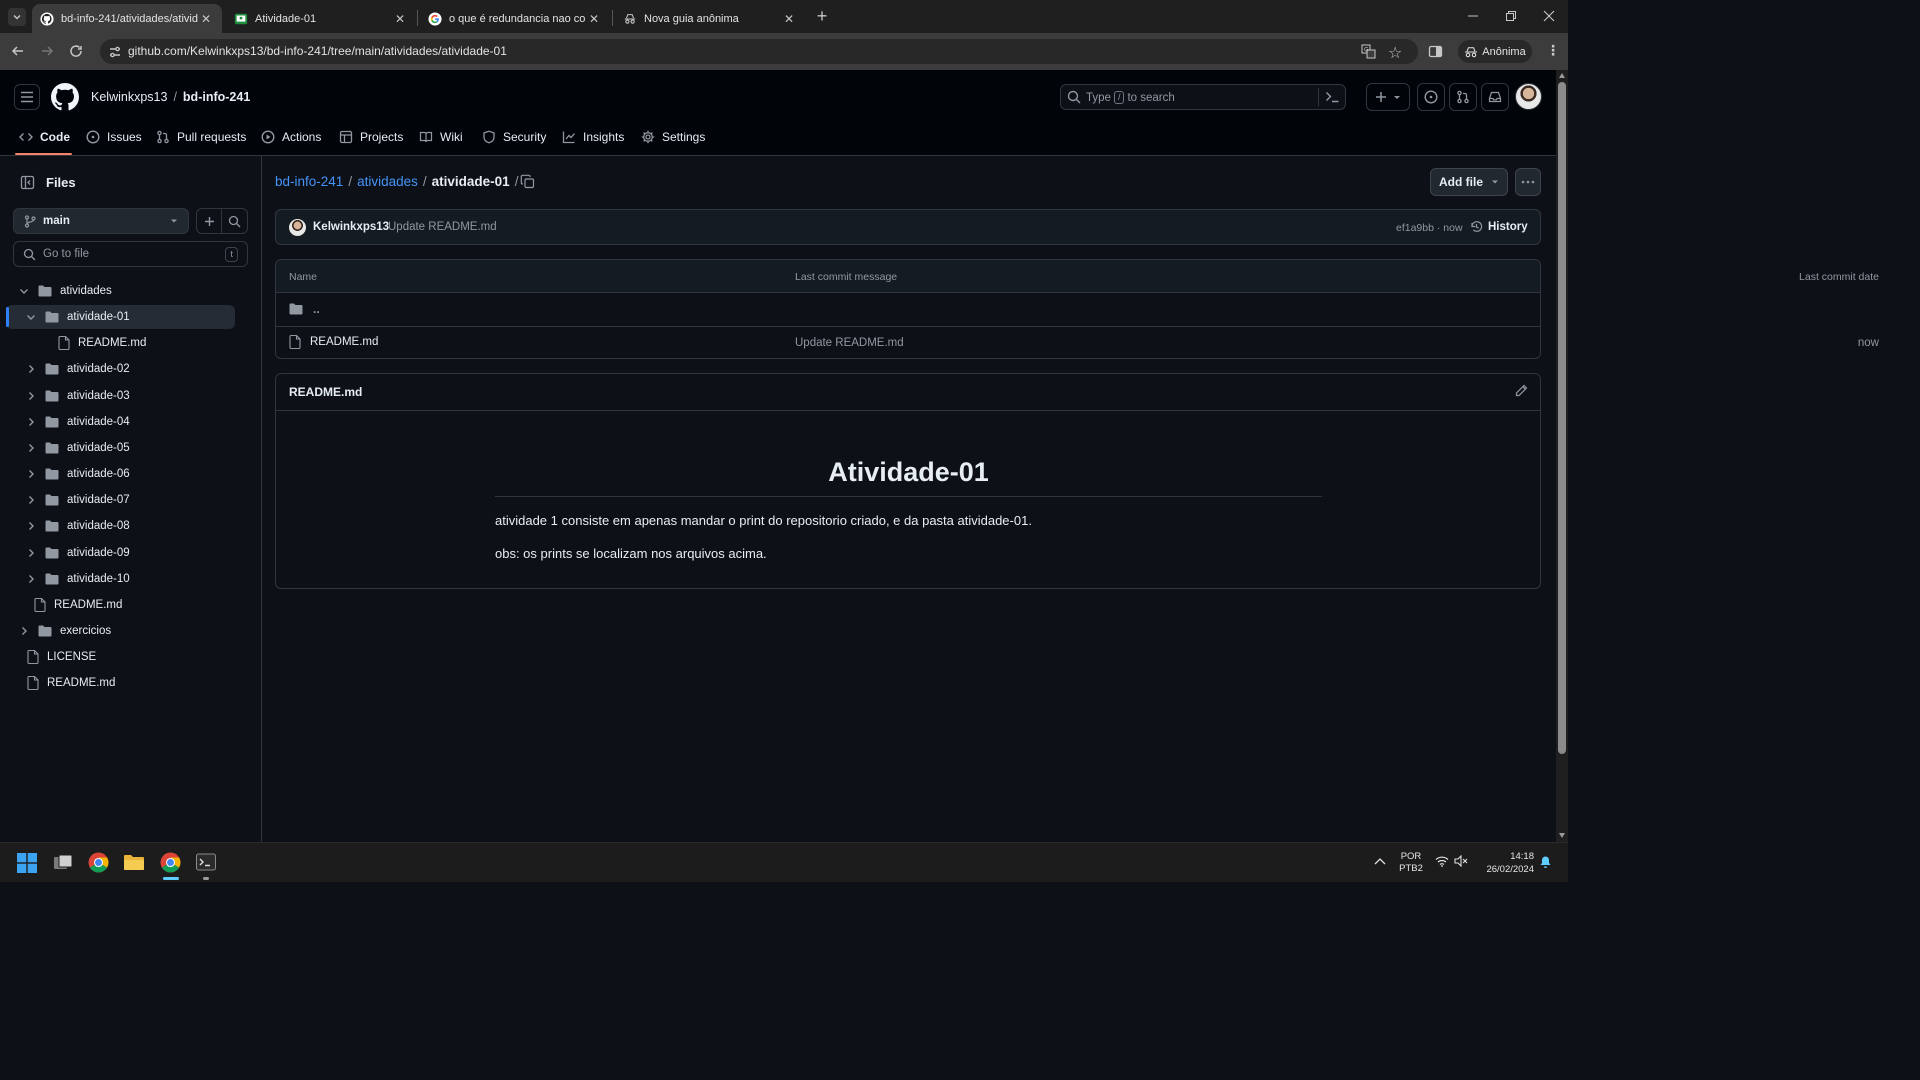  Describe the element at coordinates (134, 862) in the screenshot. I see `file-explorer-icon` at that location.